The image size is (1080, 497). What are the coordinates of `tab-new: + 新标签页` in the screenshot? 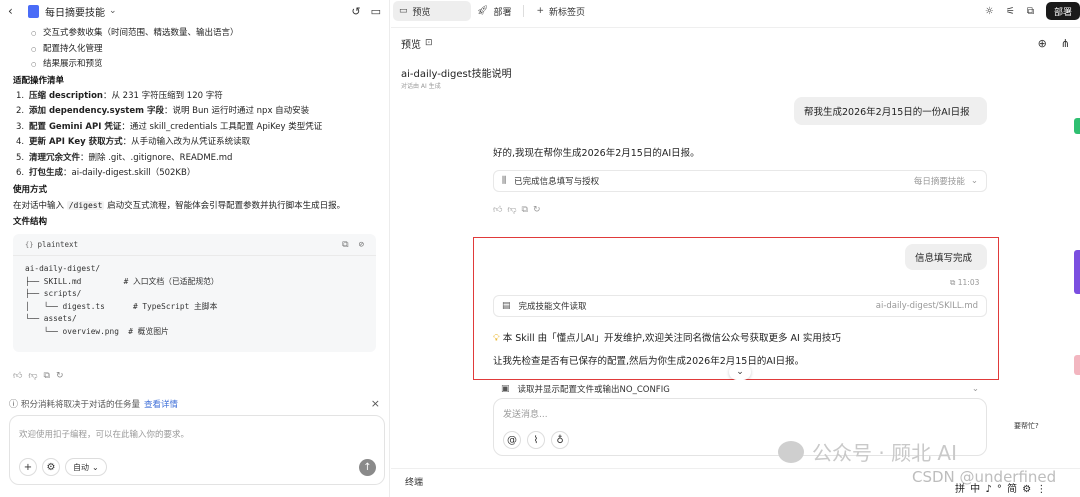 It's located at (560, 11).